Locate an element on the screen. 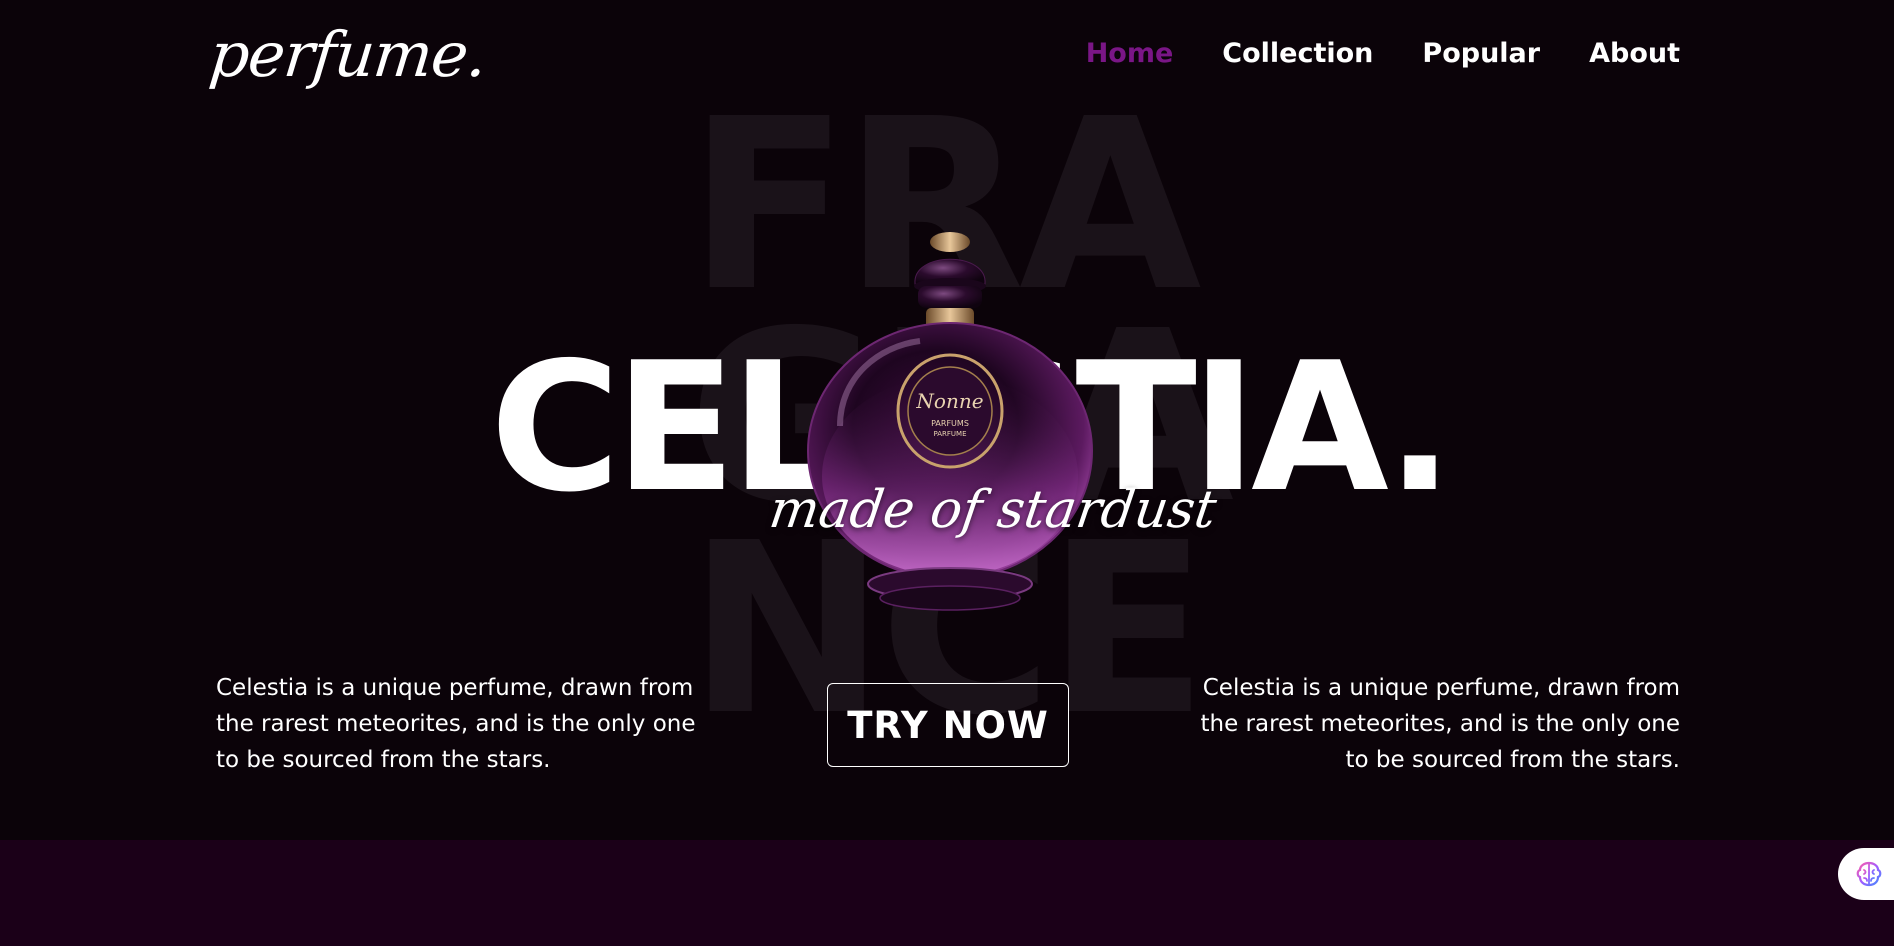 Image resolution: width=1894 pixels, height=946 pixels. hero-tagline: made of stardust is located at coordinates (993, 510).